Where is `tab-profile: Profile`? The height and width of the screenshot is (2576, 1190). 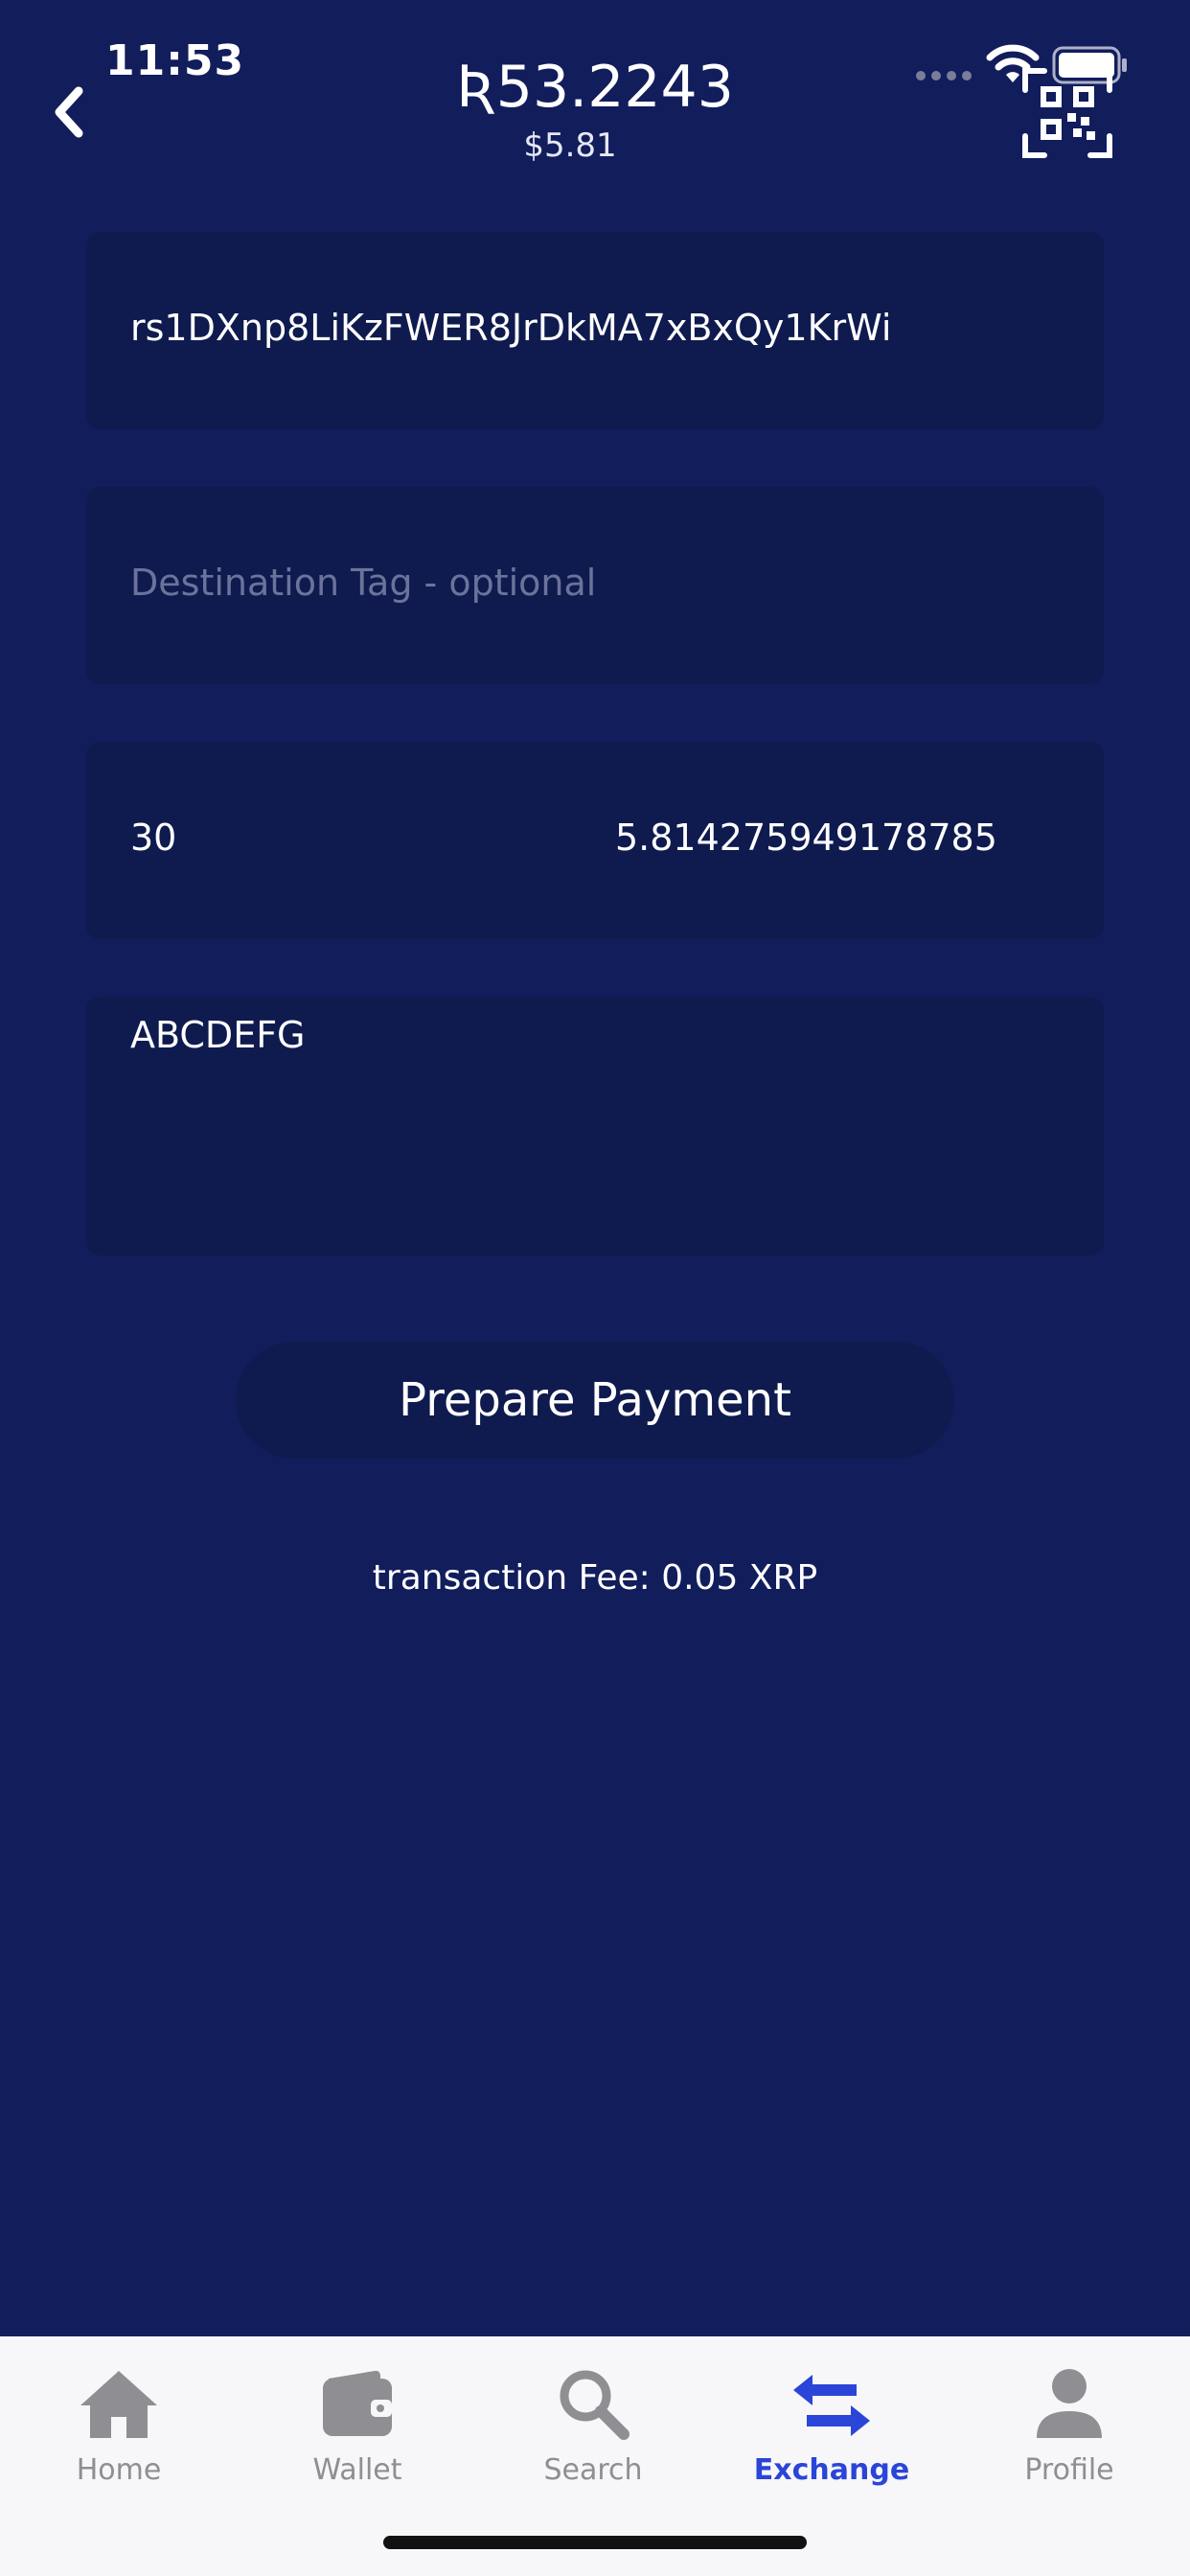
tab-profile: Profile is located at coordinates (1069, 2430).